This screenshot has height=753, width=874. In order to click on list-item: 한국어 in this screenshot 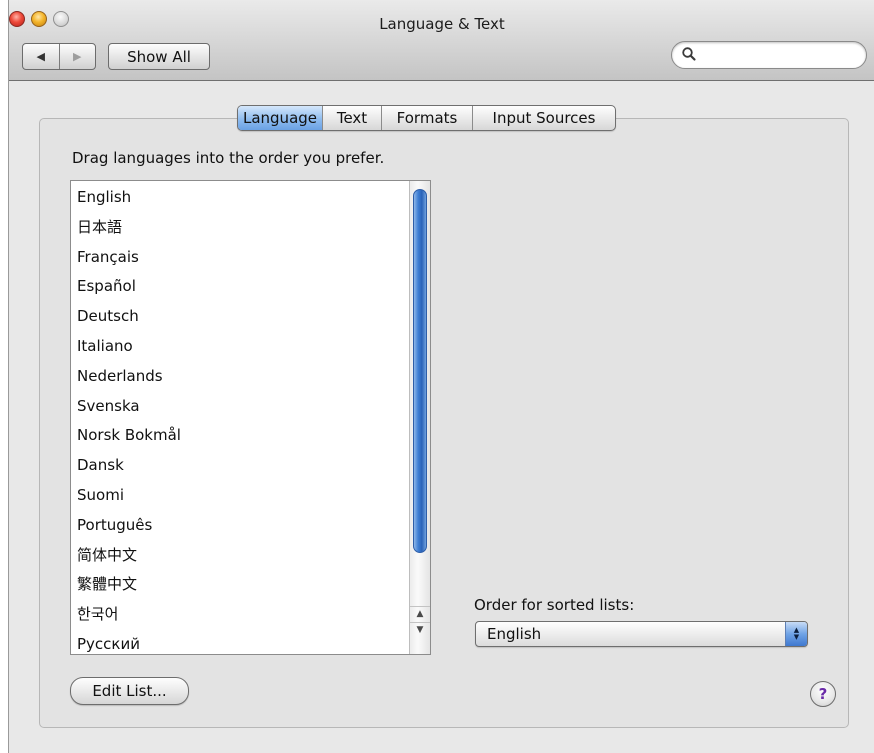, I will do `click(239, 614)`.